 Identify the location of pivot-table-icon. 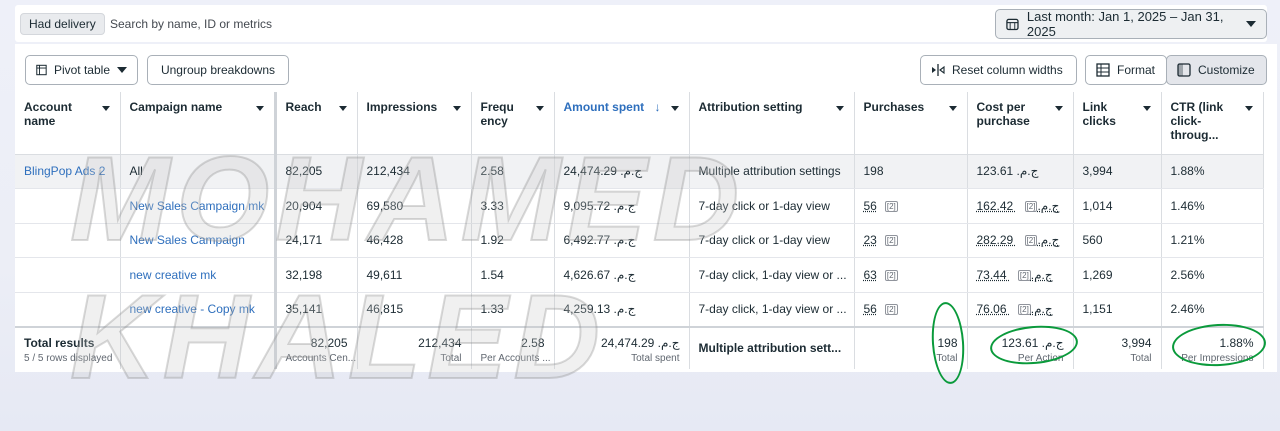
(41, 70).